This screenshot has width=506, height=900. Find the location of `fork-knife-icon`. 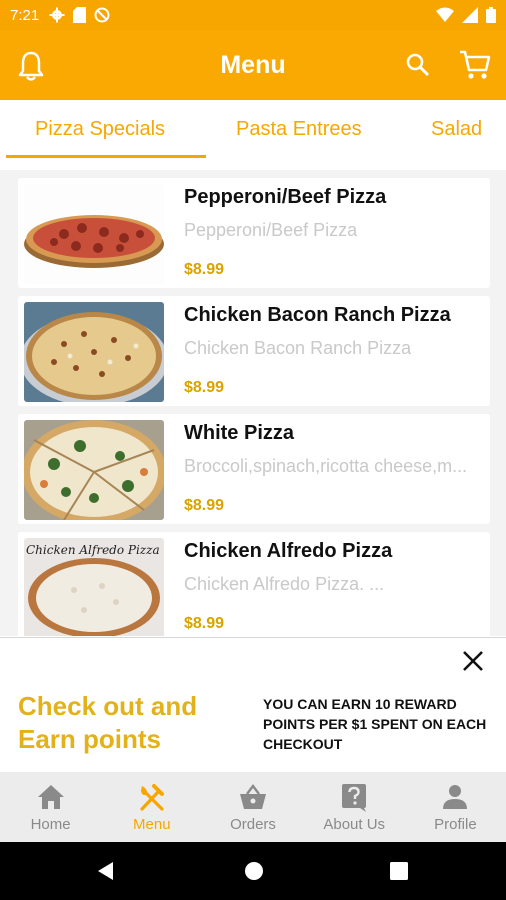

fork-knife-icon is located at coordinates (152, 797).